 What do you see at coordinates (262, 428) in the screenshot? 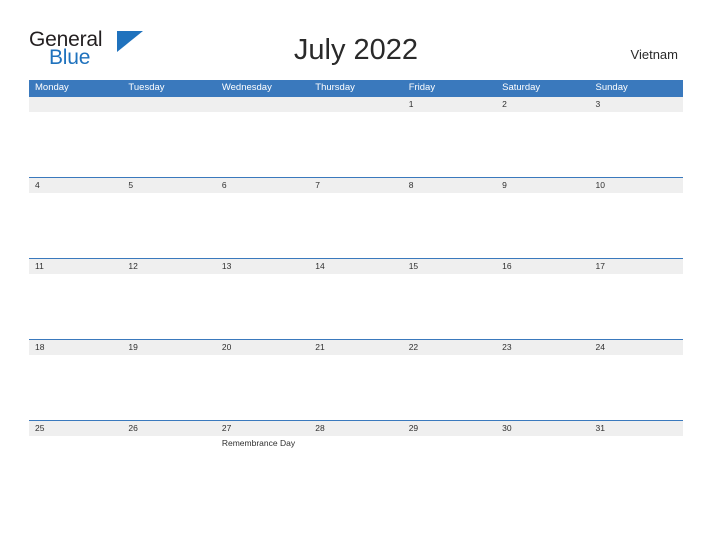
I see `day-number: 27` at bounding box center [262, 428].